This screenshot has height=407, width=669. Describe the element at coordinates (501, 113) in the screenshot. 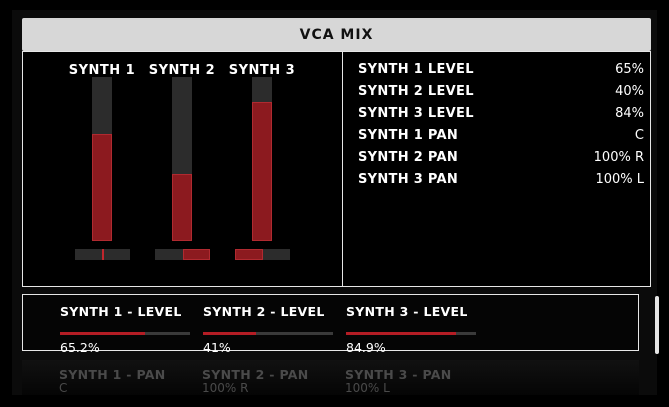

I see `param-row-synth-3-level: SYNTH 3 LEVEL 84%` at that location.